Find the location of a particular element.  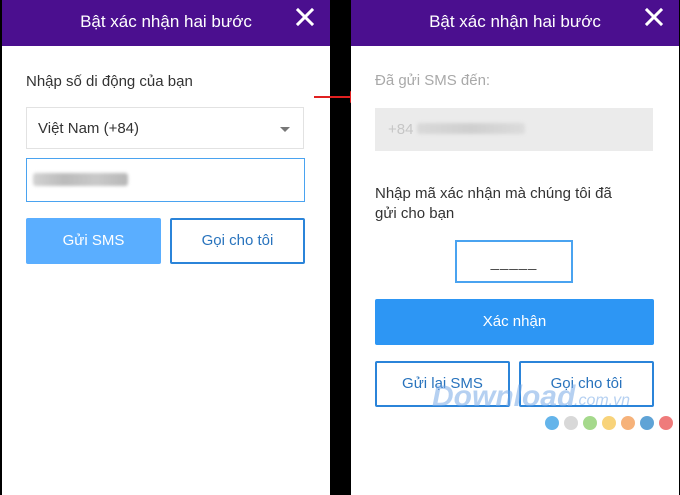

call-me-button: Gọi cho tôi is located at coordinates (237, 241).